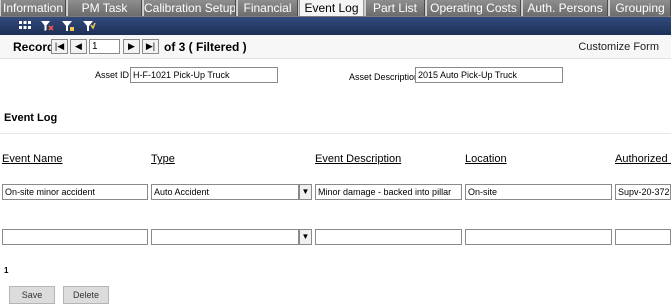 This screenshot has width=671, height=308. What do you see at coordinates (131, 46) in the screenshot?
I see `next-record-button: ▶` at bounding box center [131, 46].